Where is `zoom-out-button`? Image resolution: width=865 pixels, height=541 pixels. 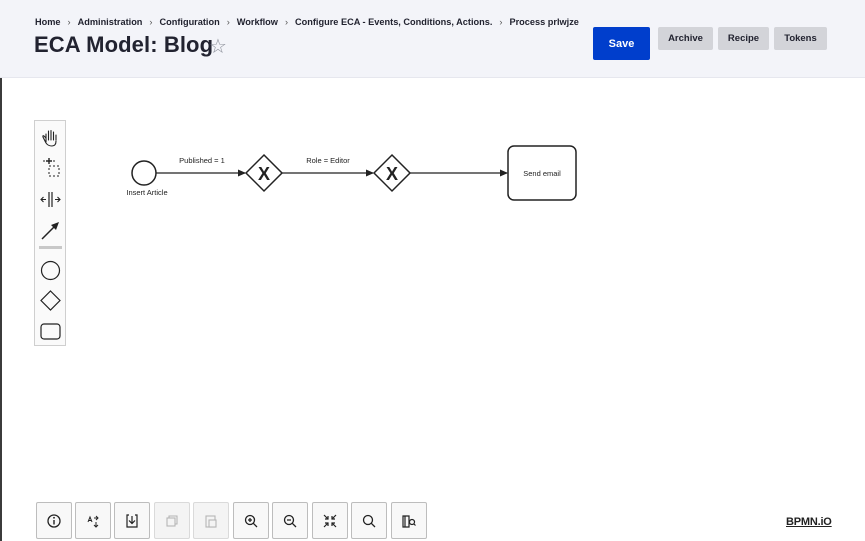
zoom-out-button is located at coordinates (290, 520).